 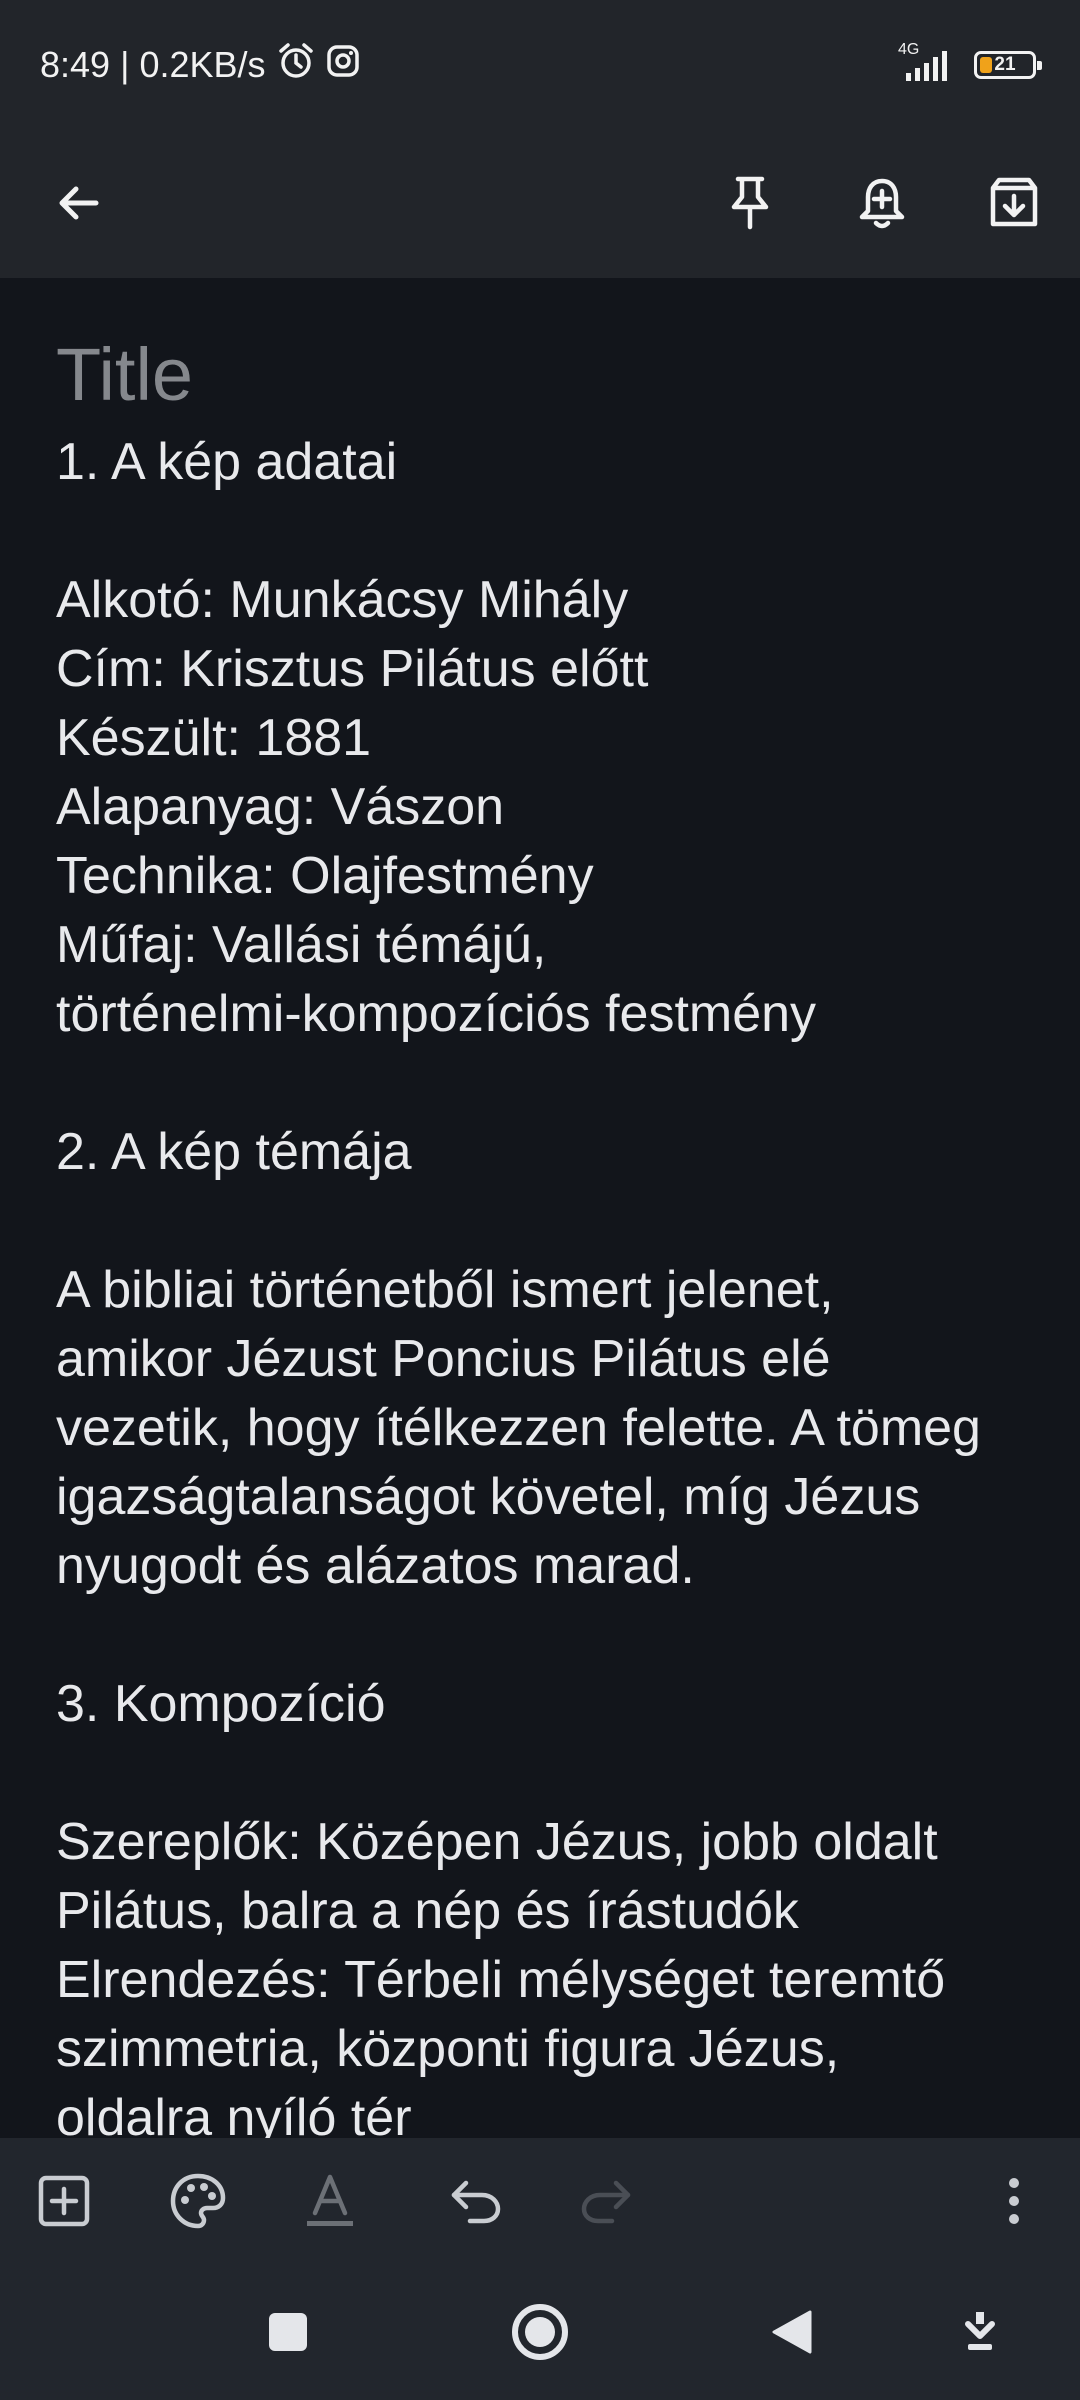 I want to click on instagram-icon, so click(x=343, y=65).